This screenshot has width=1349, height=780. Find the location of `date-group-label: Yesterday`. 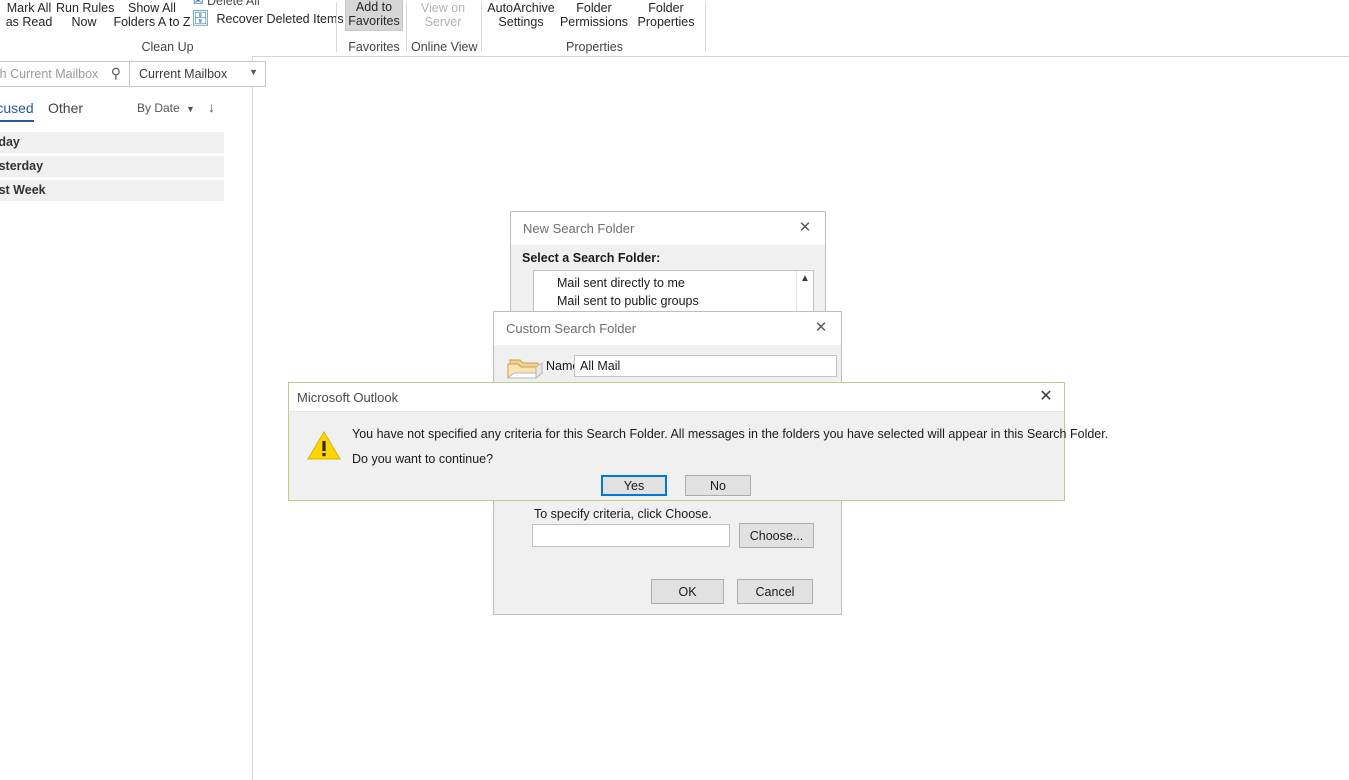

date-group-label: Yesterday is located at coordinates (22, 166).